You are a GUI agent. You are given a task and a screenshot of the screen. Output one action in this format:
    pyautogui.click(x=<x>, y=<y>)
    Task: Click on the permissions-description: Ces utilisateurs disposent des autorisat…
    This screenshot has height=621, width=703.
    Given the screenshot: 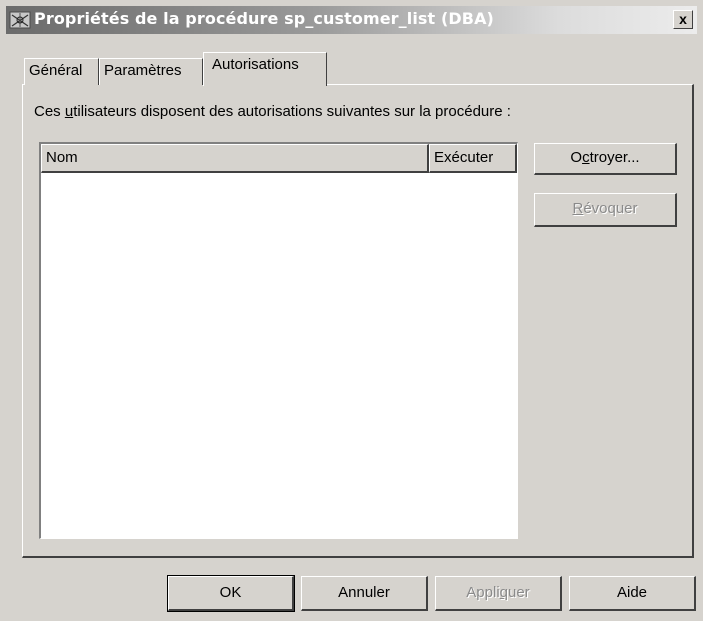 What is the action you would take?
    pyautogui.click(x=272, y=111)
    